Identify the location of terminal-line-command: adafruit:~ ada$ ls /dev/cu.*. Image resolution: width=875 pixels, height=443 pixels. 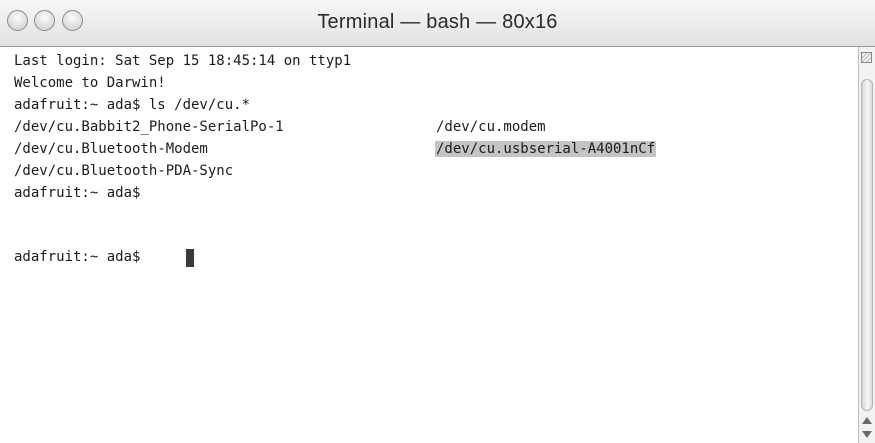
(132, 105).